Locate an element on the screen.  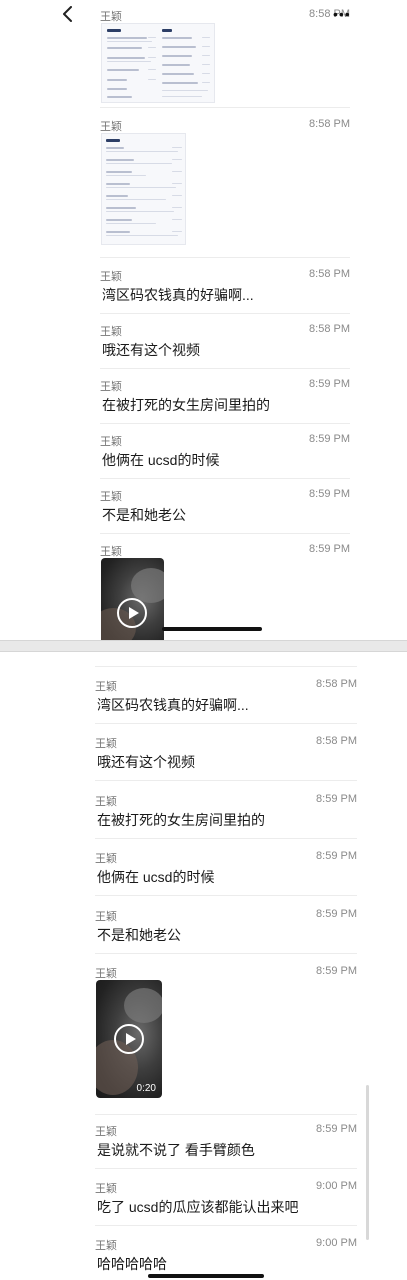
message-text: 哈哈哈哈哈 is located at coordinates (132, 1264).